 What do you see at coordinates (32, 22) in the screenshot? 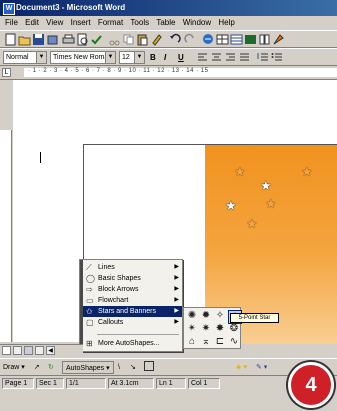
I see `menu-edit: Edit` at bounding box center [32, 22].